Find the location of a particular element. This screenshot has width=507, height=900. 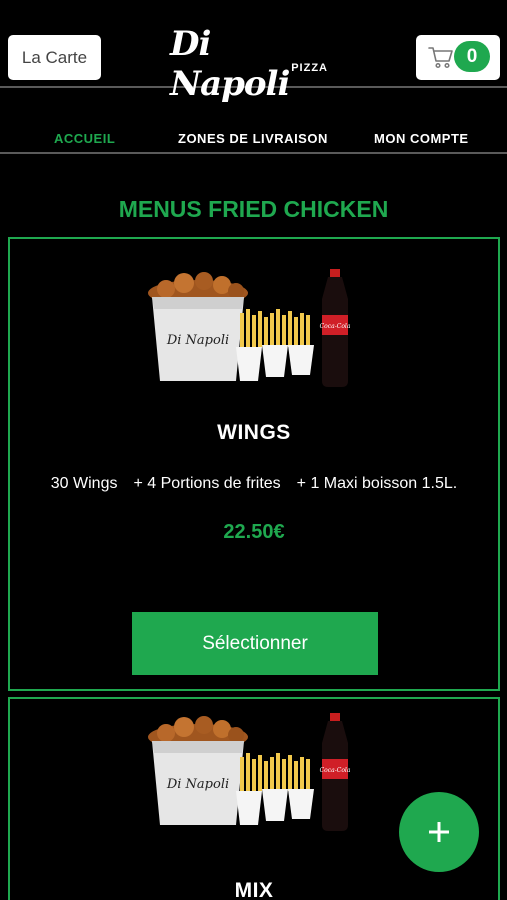

plus-icon is located at coordinates (439, 832).